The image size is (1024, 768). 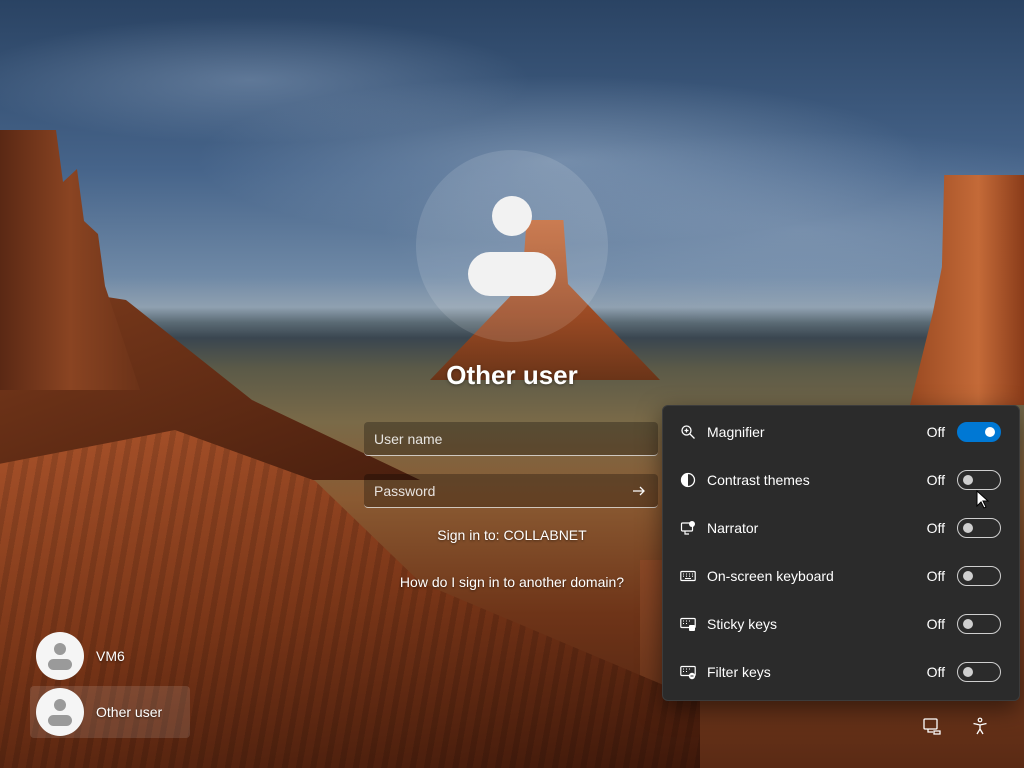 I want to click on accessibility-icon, so click(x=980, y=726).